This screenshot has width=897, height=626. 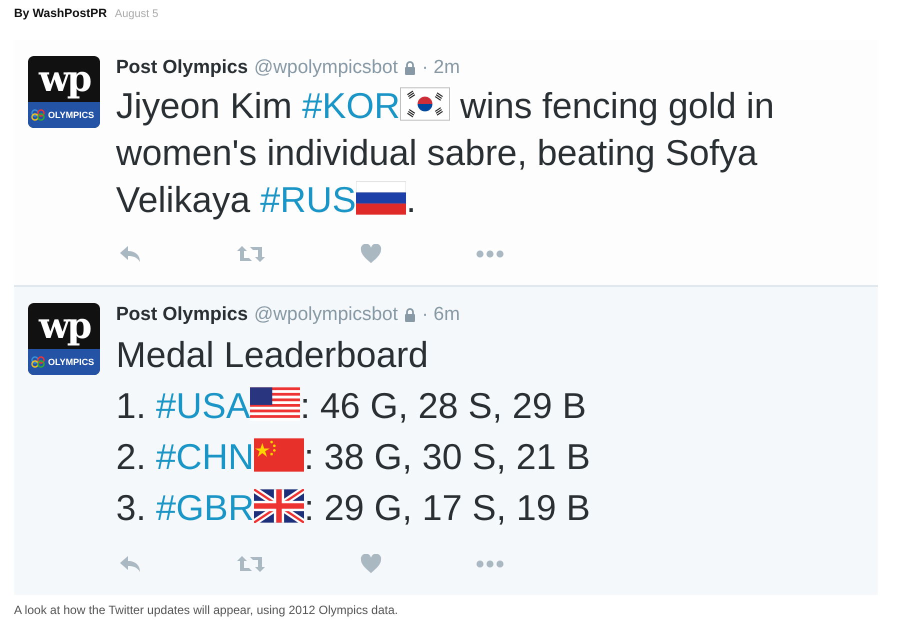 I want to click on tweet-text: 3. #GBR : 29 G, 17 S, 19 B, so click(x=354, y=508).